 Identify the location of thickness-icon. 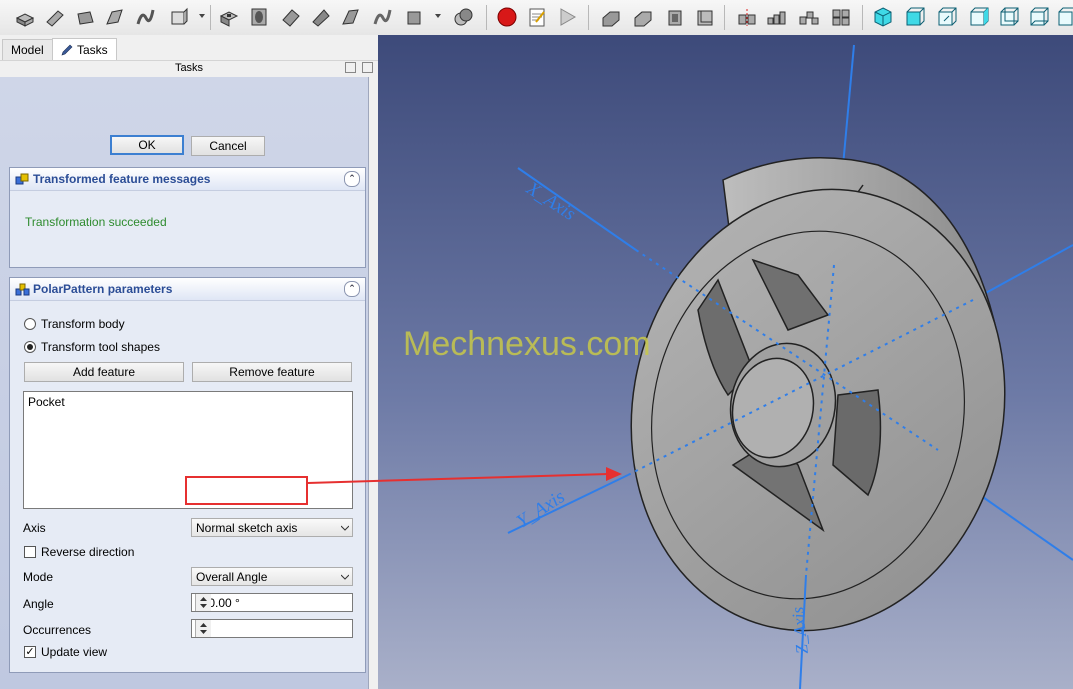
(705, 17).